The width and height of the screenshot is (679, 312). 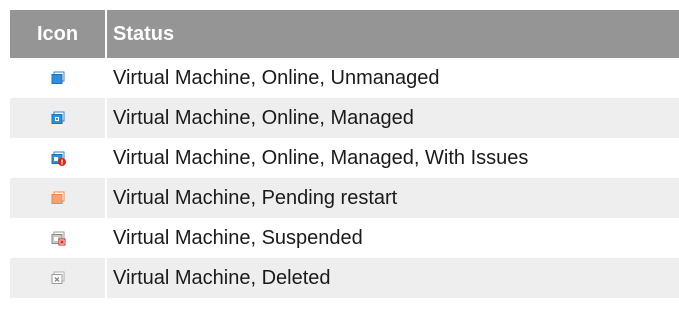 I want to click on status-label: Virtual Machine, Suspended, so click(x=238, y=237).